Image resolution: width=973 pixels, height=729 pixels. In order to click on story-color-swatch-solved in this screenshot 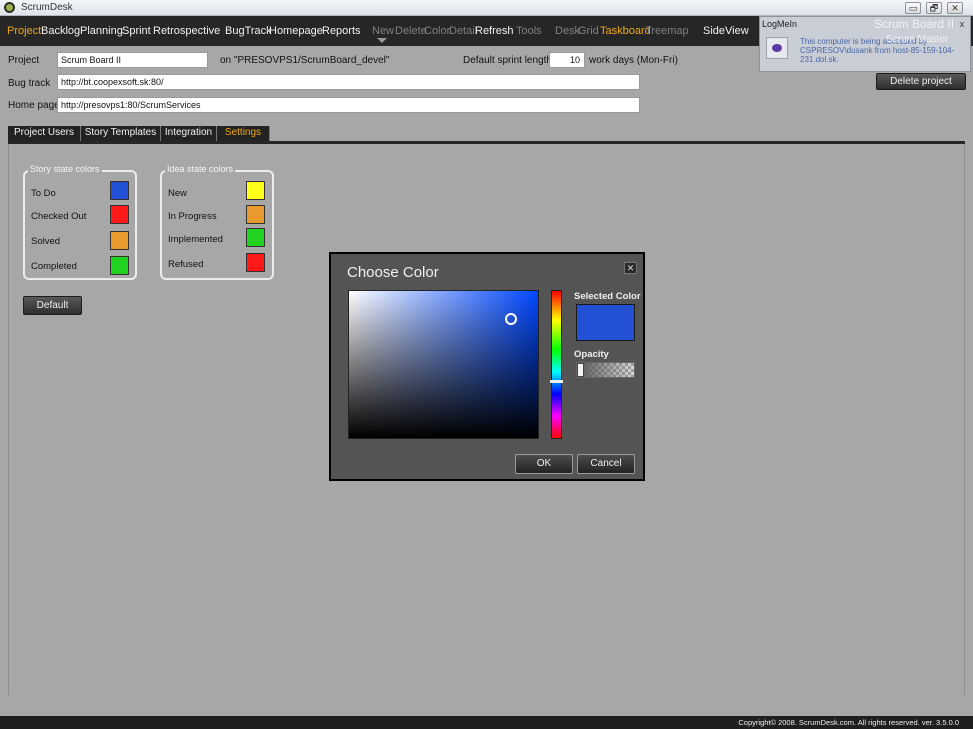, I will do `click(119, 240)`.